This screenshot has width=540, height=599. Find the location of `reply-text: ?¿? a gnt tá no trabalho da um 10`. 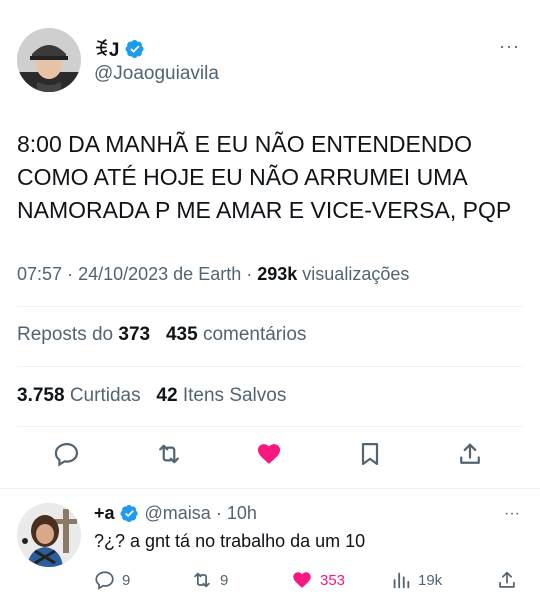

reply-text: ?¿? a gnt tá no trabalho da um 10 is located at coordinates (230, 541).